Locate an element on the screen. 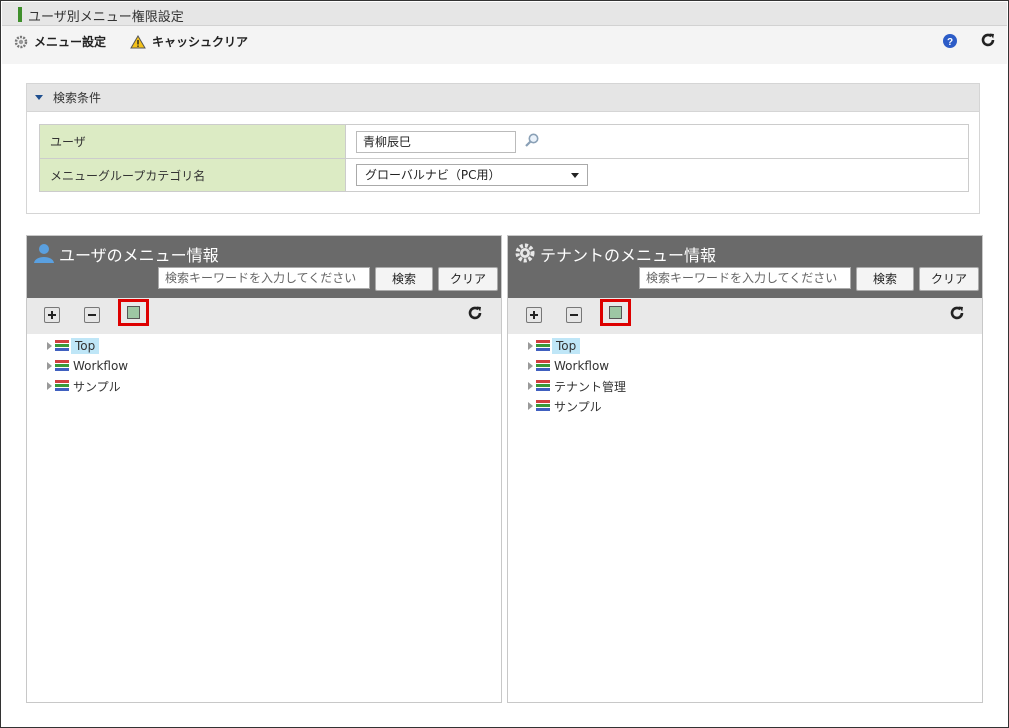  user-menu-tree: Top Workflow サンプル is located at coordinates (87, 366).